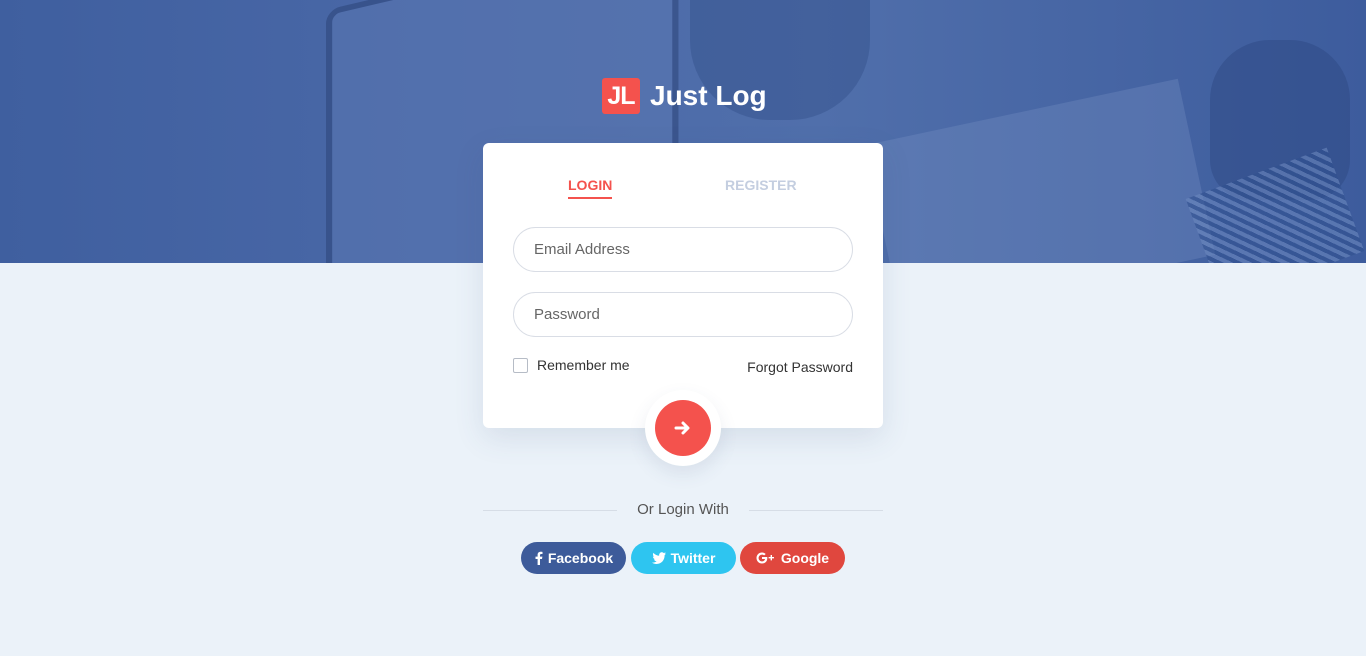 The height and width of the screenshot is (656, 1366). I want to click on twitter-label: Twitter, so click(693, 558).